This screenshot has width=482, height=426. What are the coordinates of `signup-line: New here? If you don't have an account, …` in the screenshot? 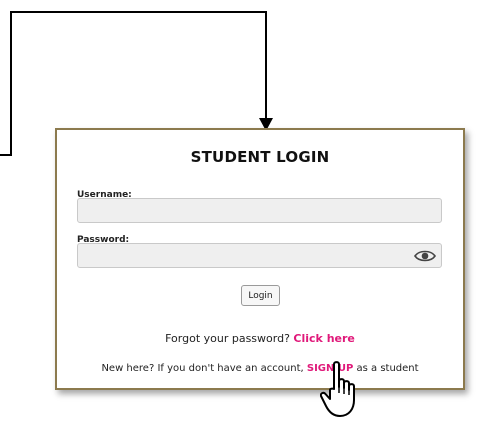 It's located at (260, 368).